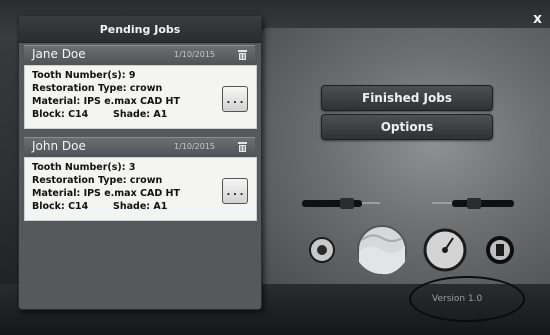 The width and height of the screenshot is (550, 335). I want to click on finished-jobs-button: Finished Jobs, so click(407, 98).